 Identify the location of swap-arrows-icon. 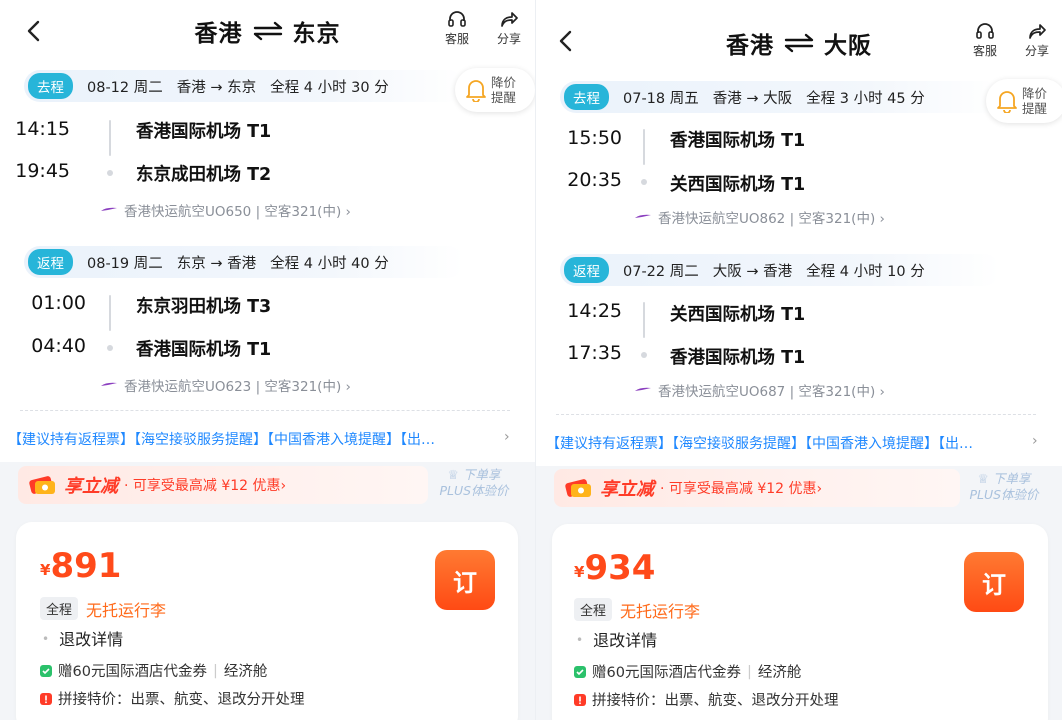
(799, 43).